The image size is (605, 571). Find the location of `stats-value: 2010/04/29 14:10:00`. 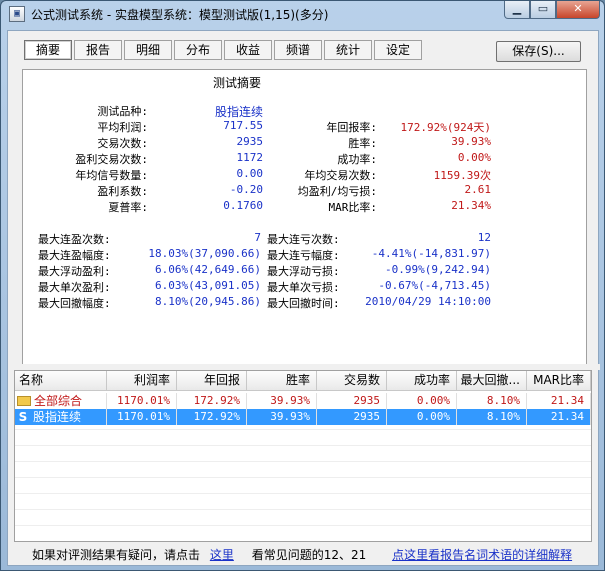

stats-value: 2010/04/29 14:10:00 is located at coordinates (428, 301).